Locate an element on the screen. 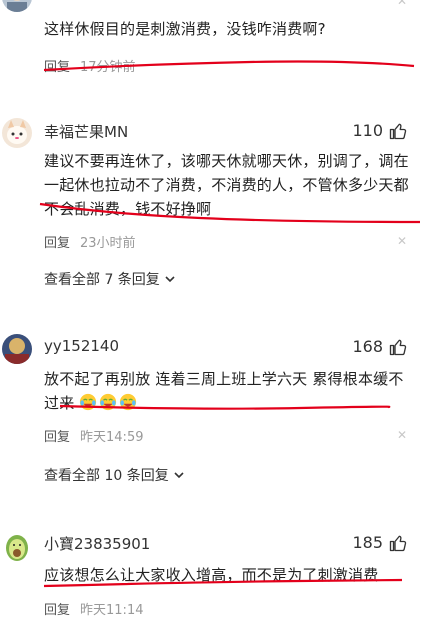 The width and height of the screenshot is (425, 622). view-replies-label: 查看全部 7 条回复 is located at coordinates (102, 280).